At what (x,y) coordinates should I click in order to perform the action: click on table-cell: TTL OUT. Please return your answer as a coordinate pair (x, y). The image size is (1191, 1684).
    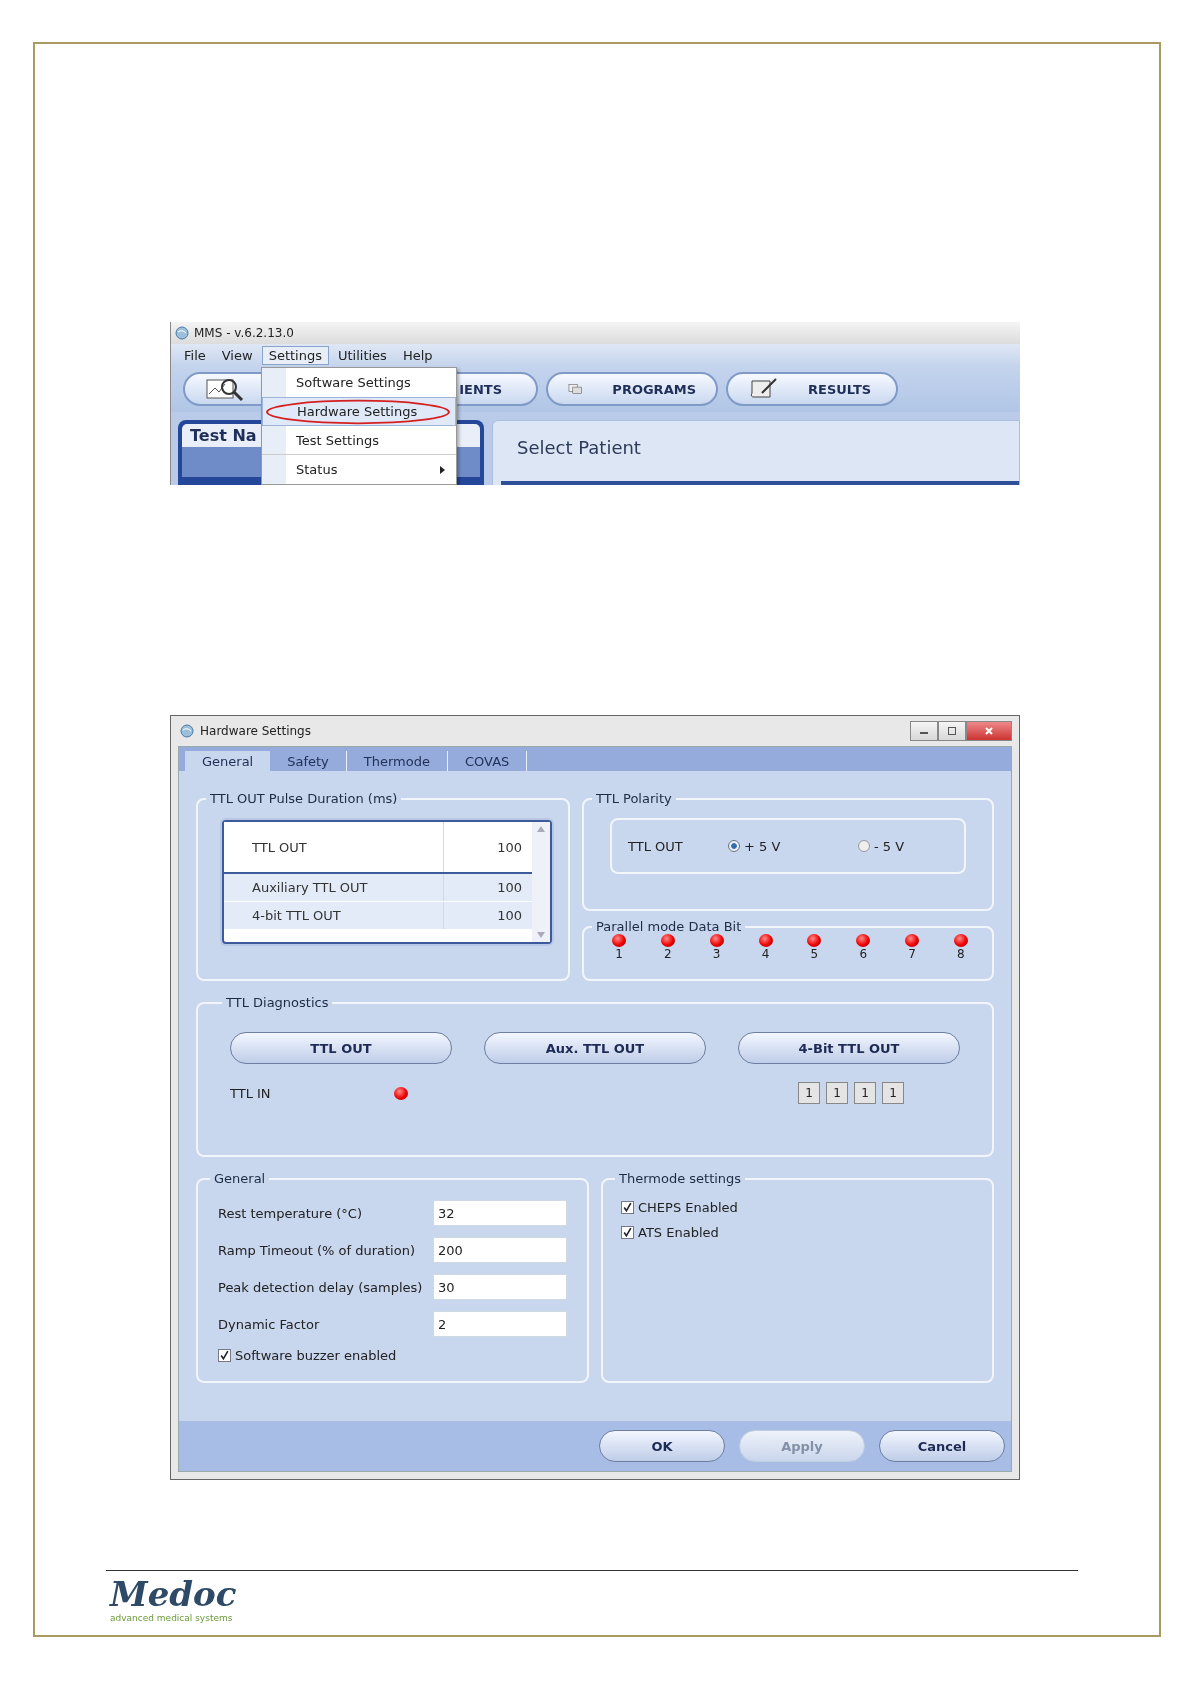
    Looking at the image, I should click on (334, 847).